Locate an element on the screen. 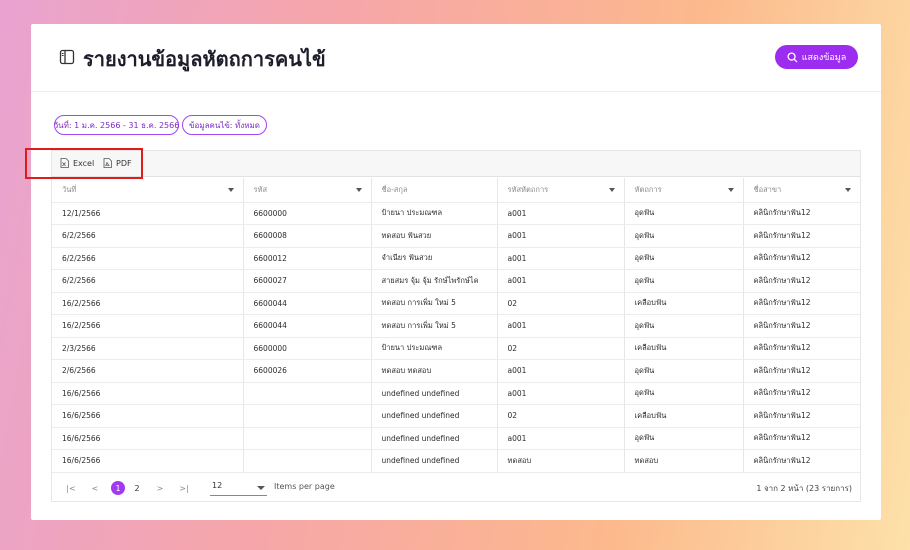  show-data-label: แสดงข้อมูล is located at coordinates (824, 58).